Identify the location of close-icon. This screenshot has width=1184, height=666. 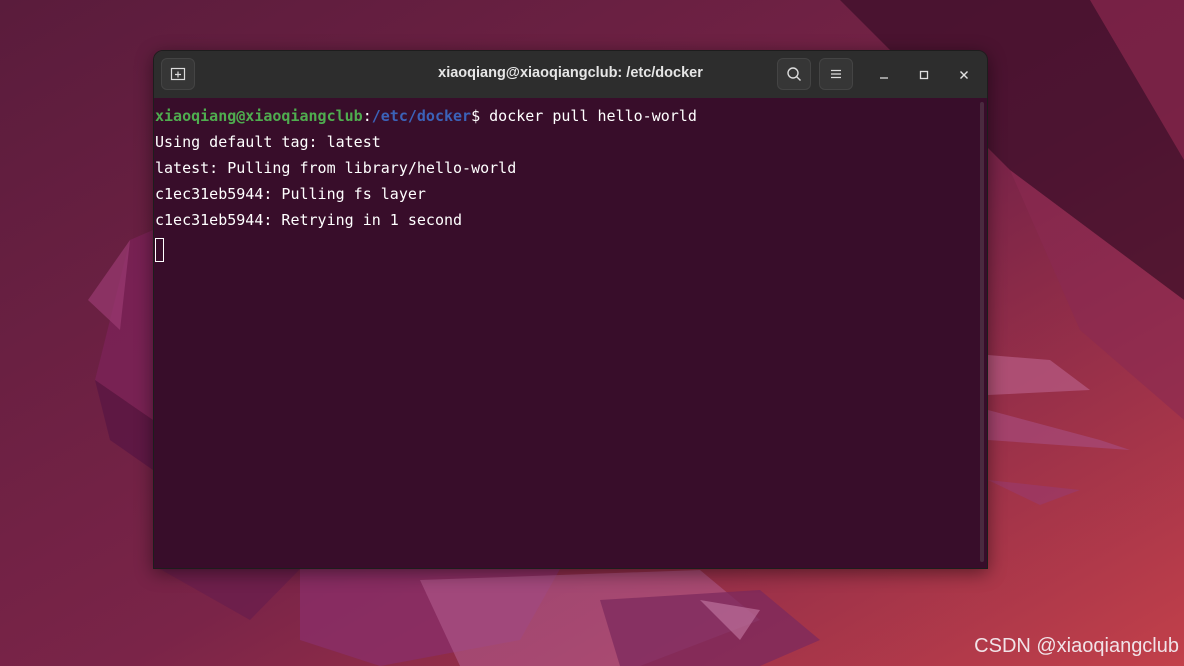
(964, 75).